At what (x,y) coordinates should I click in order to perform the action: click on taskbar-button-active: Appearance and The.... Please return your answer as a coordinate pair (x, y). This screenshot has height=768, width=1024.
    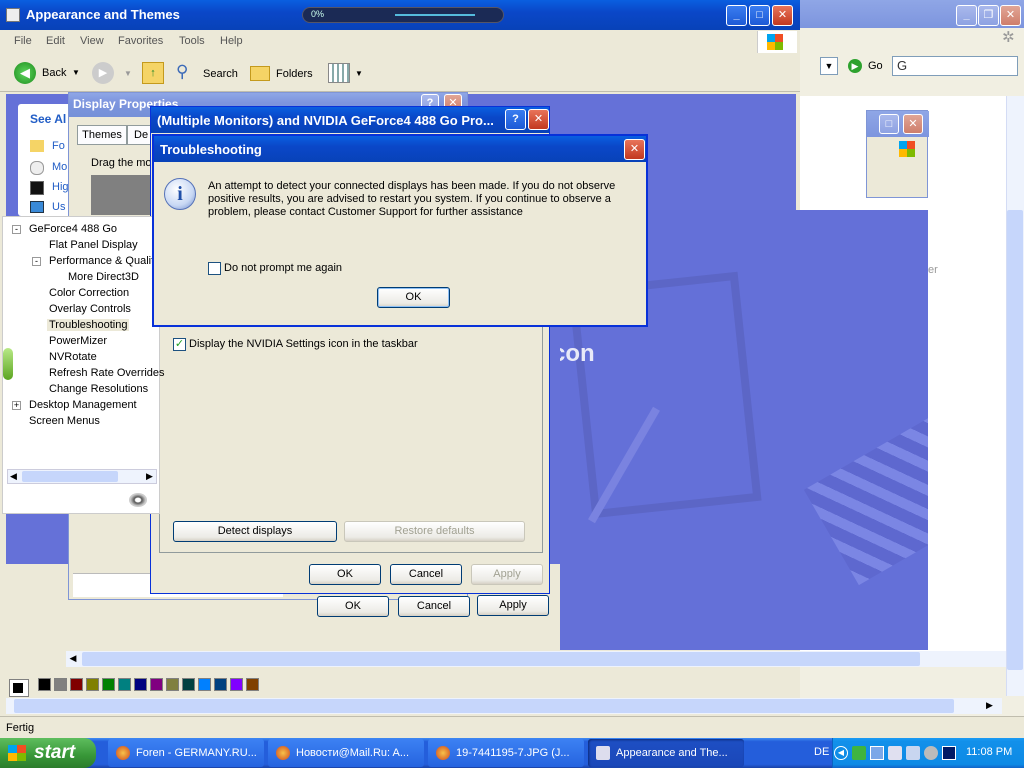
    Looking at the image, I should click on (666, 753).